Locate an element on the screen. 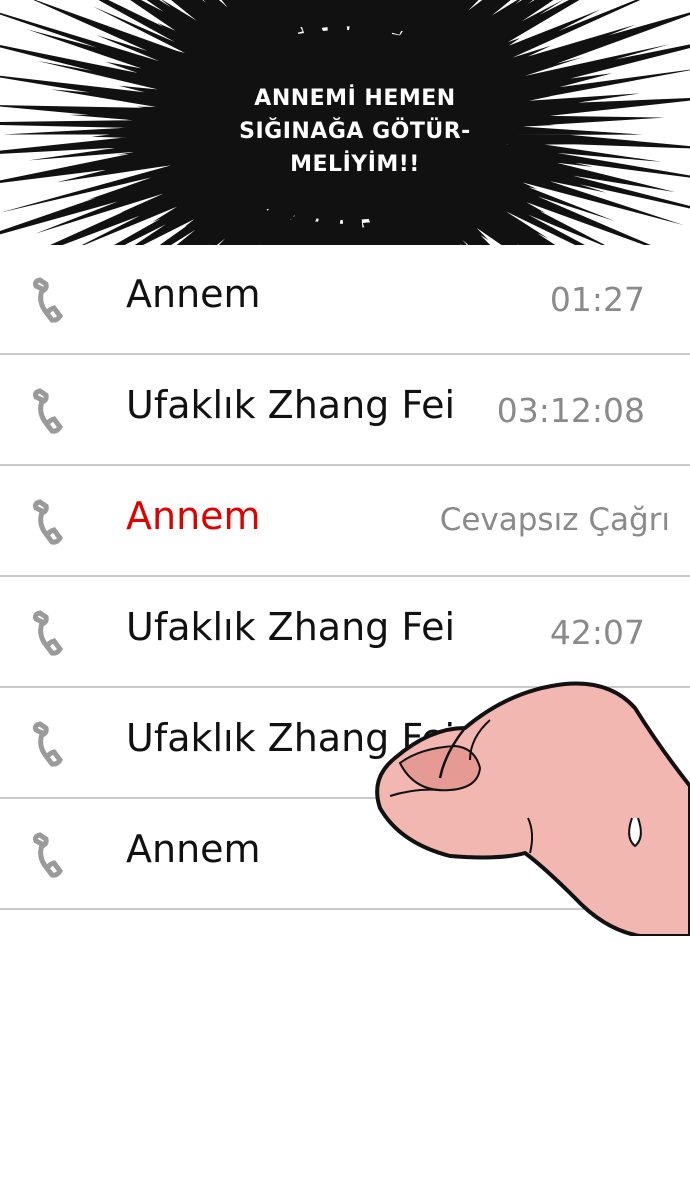 The height and width of the screenshot is (1180, 690). call-log-row-missed: Annem Cevapsız Çağrı is located at coordinates (345, 521).